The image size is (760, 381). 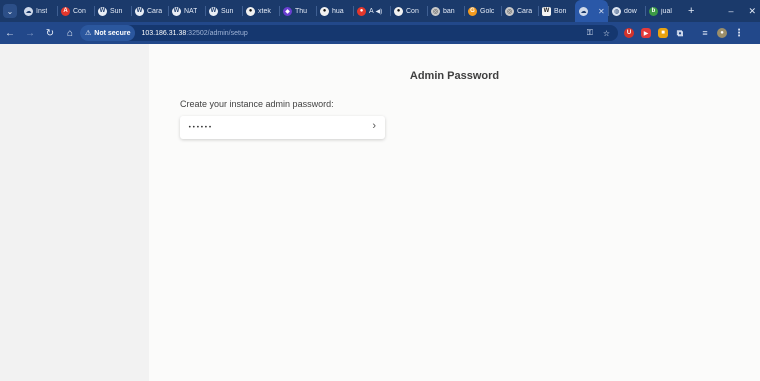 I want to click on extensions-area: U ▶ ■ ⧉ ≡ ● ⋮, so click(x=684, y=33).